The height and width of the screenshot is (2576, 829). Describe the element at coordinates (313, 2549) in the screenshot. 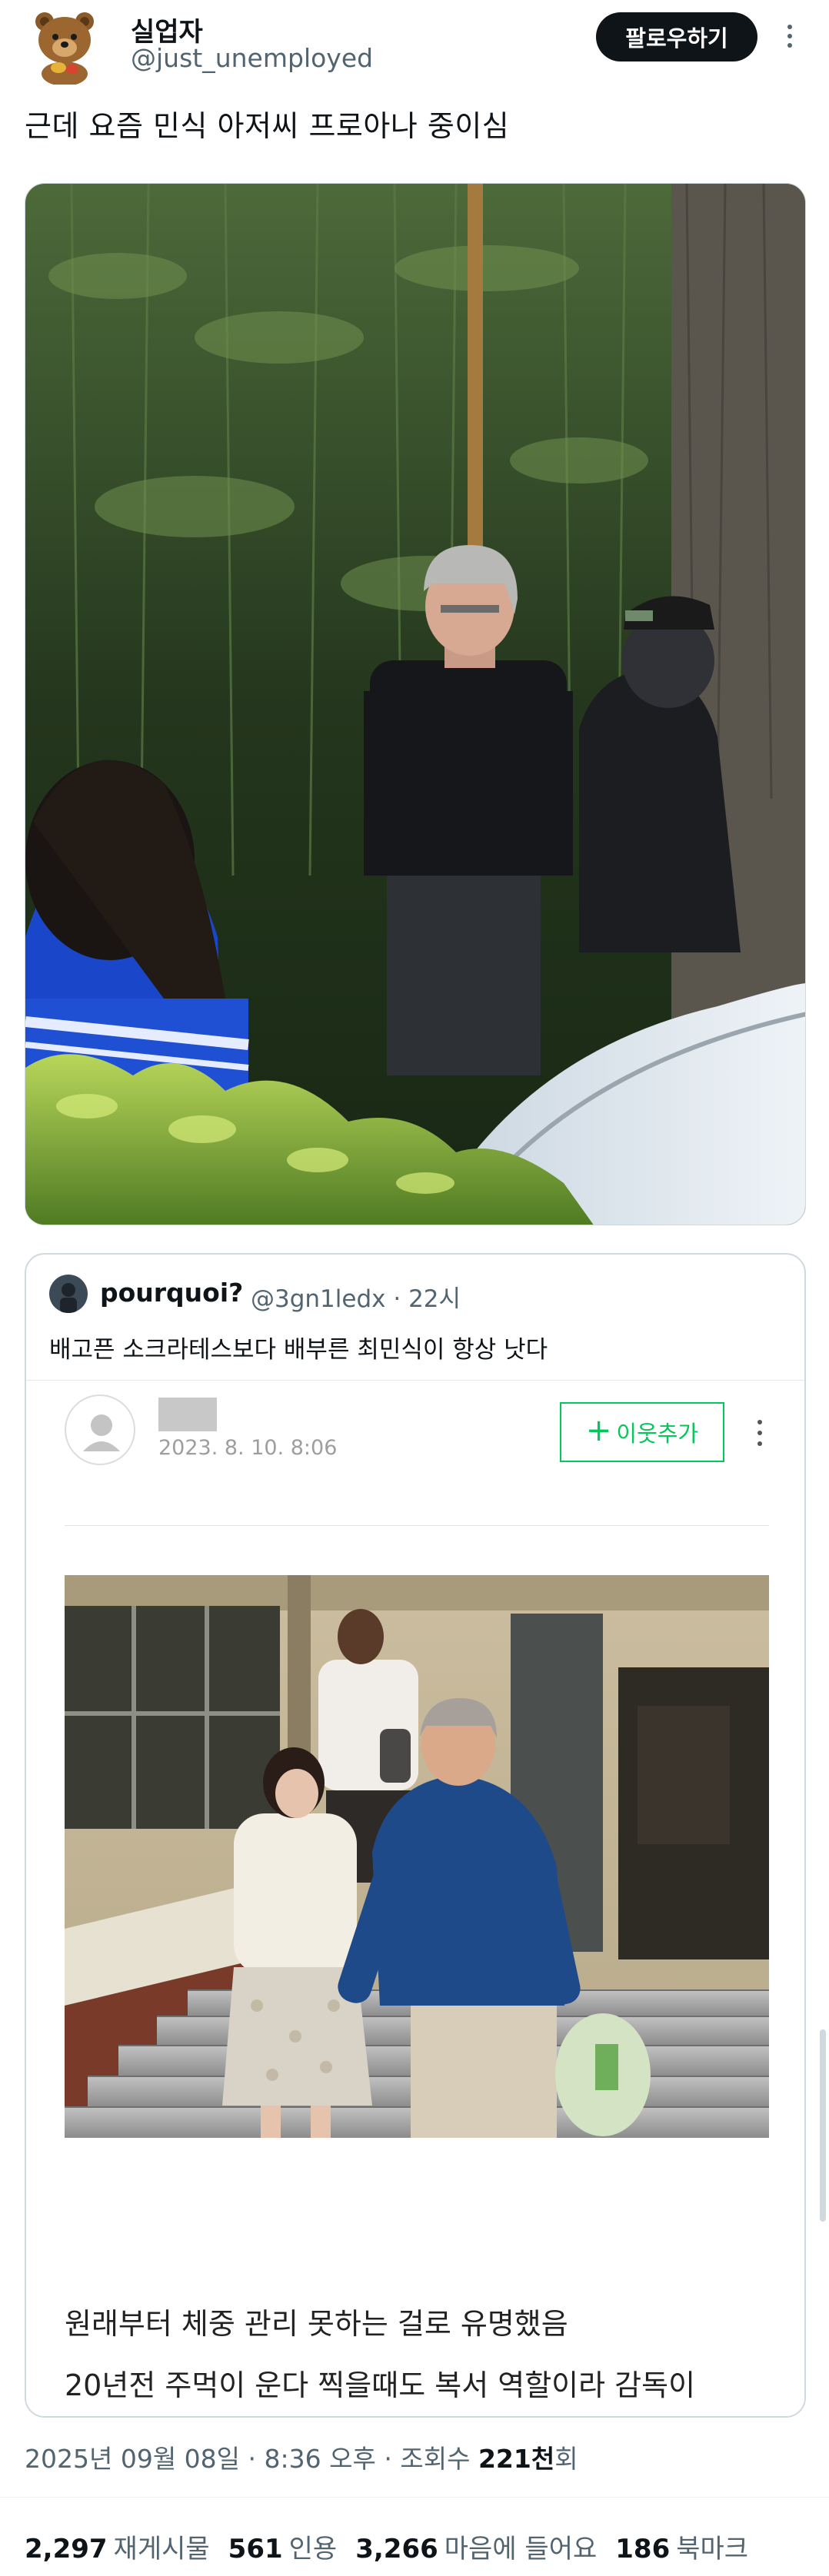

I see `quotes-label: 인용` at that location.